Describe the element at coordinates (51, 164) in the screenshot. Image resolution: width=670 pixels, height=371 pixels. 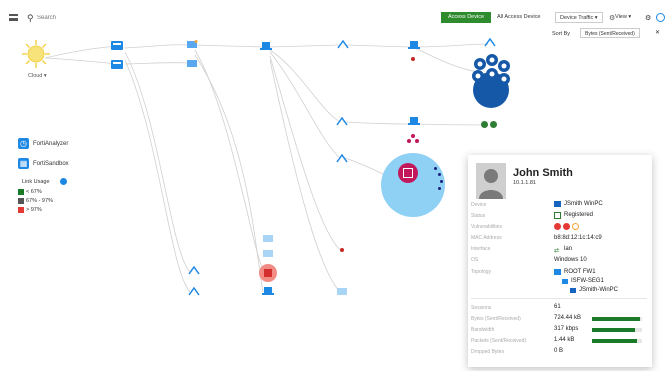
I see `fortisandbox-label: FortiSandbox` at that location.